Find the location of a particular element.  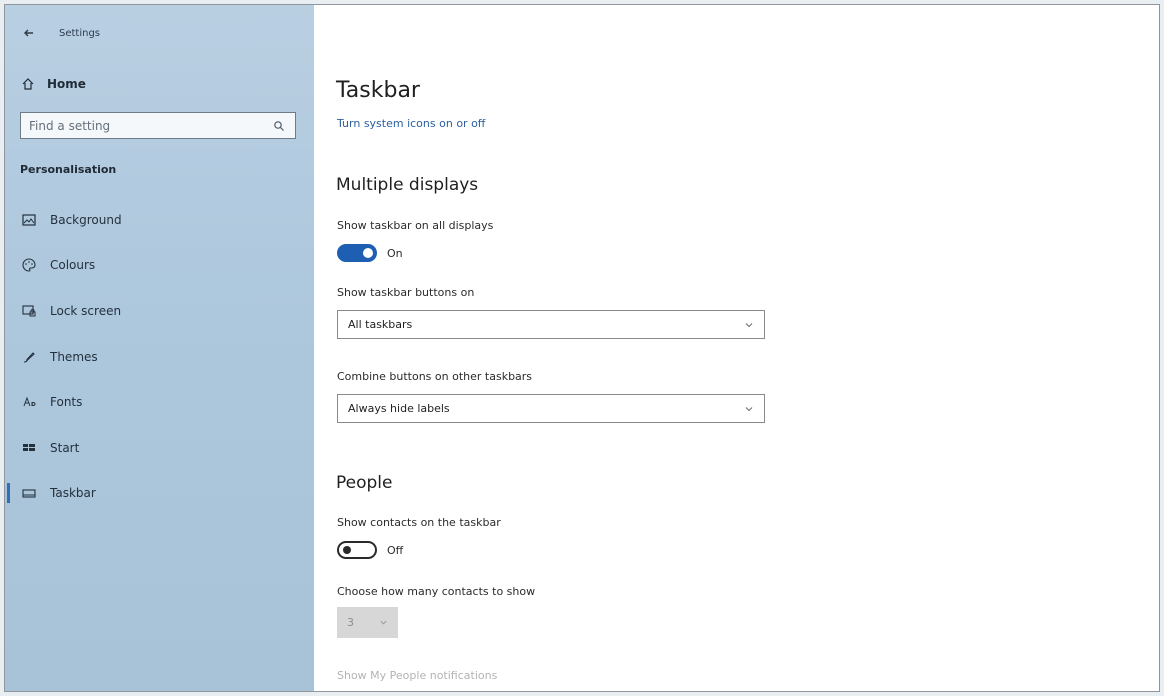

multiple-displays-heading: Multiple displays is located at coordinates (407, 185).